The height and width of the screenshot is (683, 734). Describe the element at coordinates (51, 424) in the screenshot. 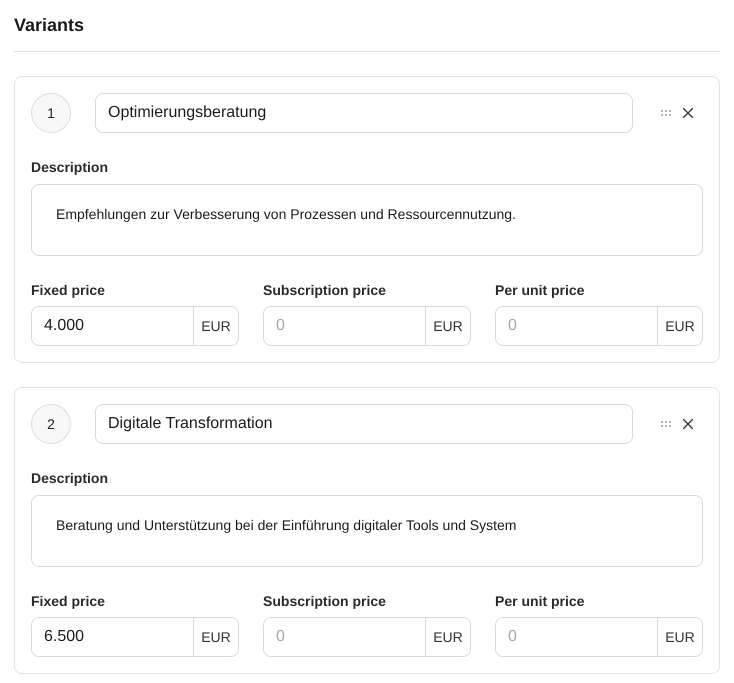

I see `variant-number: 2` at that location.